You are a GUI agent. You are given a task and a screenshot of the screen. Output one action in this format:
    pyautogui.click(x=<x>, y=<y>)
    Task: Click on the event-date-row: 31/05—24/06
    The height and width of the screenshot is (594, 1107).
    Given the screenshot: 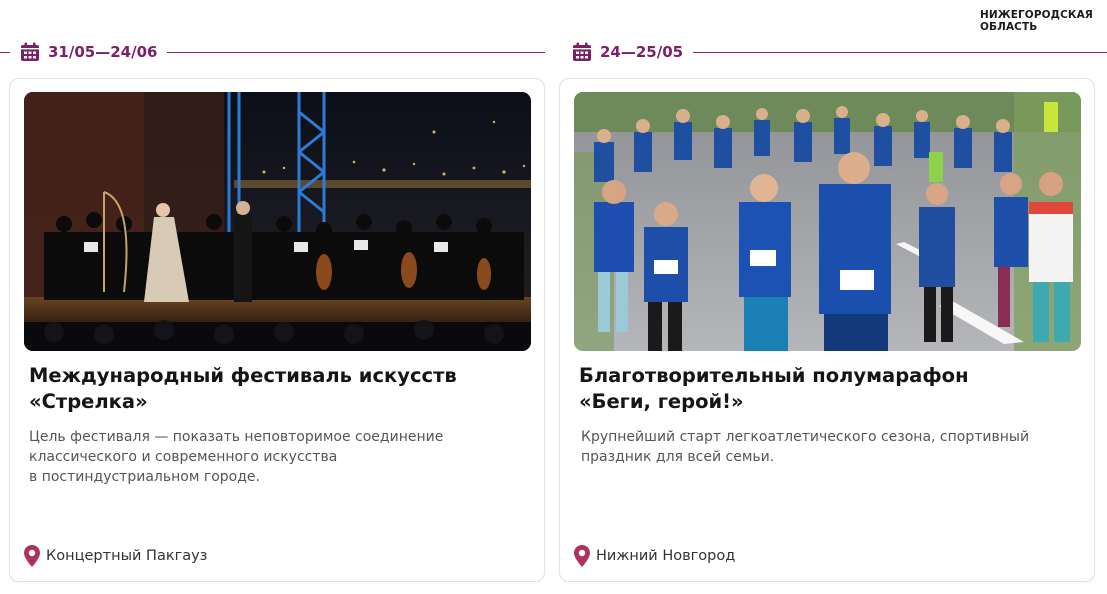 What is the action you would take?
    pyautogui.click(x=272, y=52)
    